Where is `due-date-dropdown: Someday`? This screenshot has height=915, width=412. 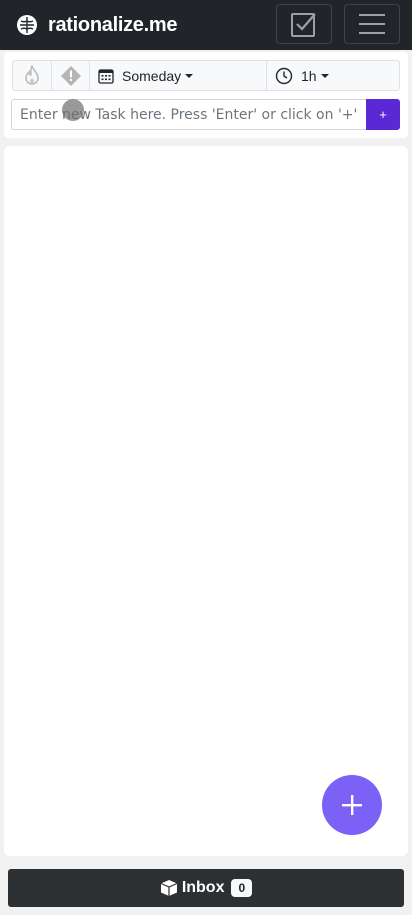
due-date-dropdown: Someday is located at coordinates (177, 75).